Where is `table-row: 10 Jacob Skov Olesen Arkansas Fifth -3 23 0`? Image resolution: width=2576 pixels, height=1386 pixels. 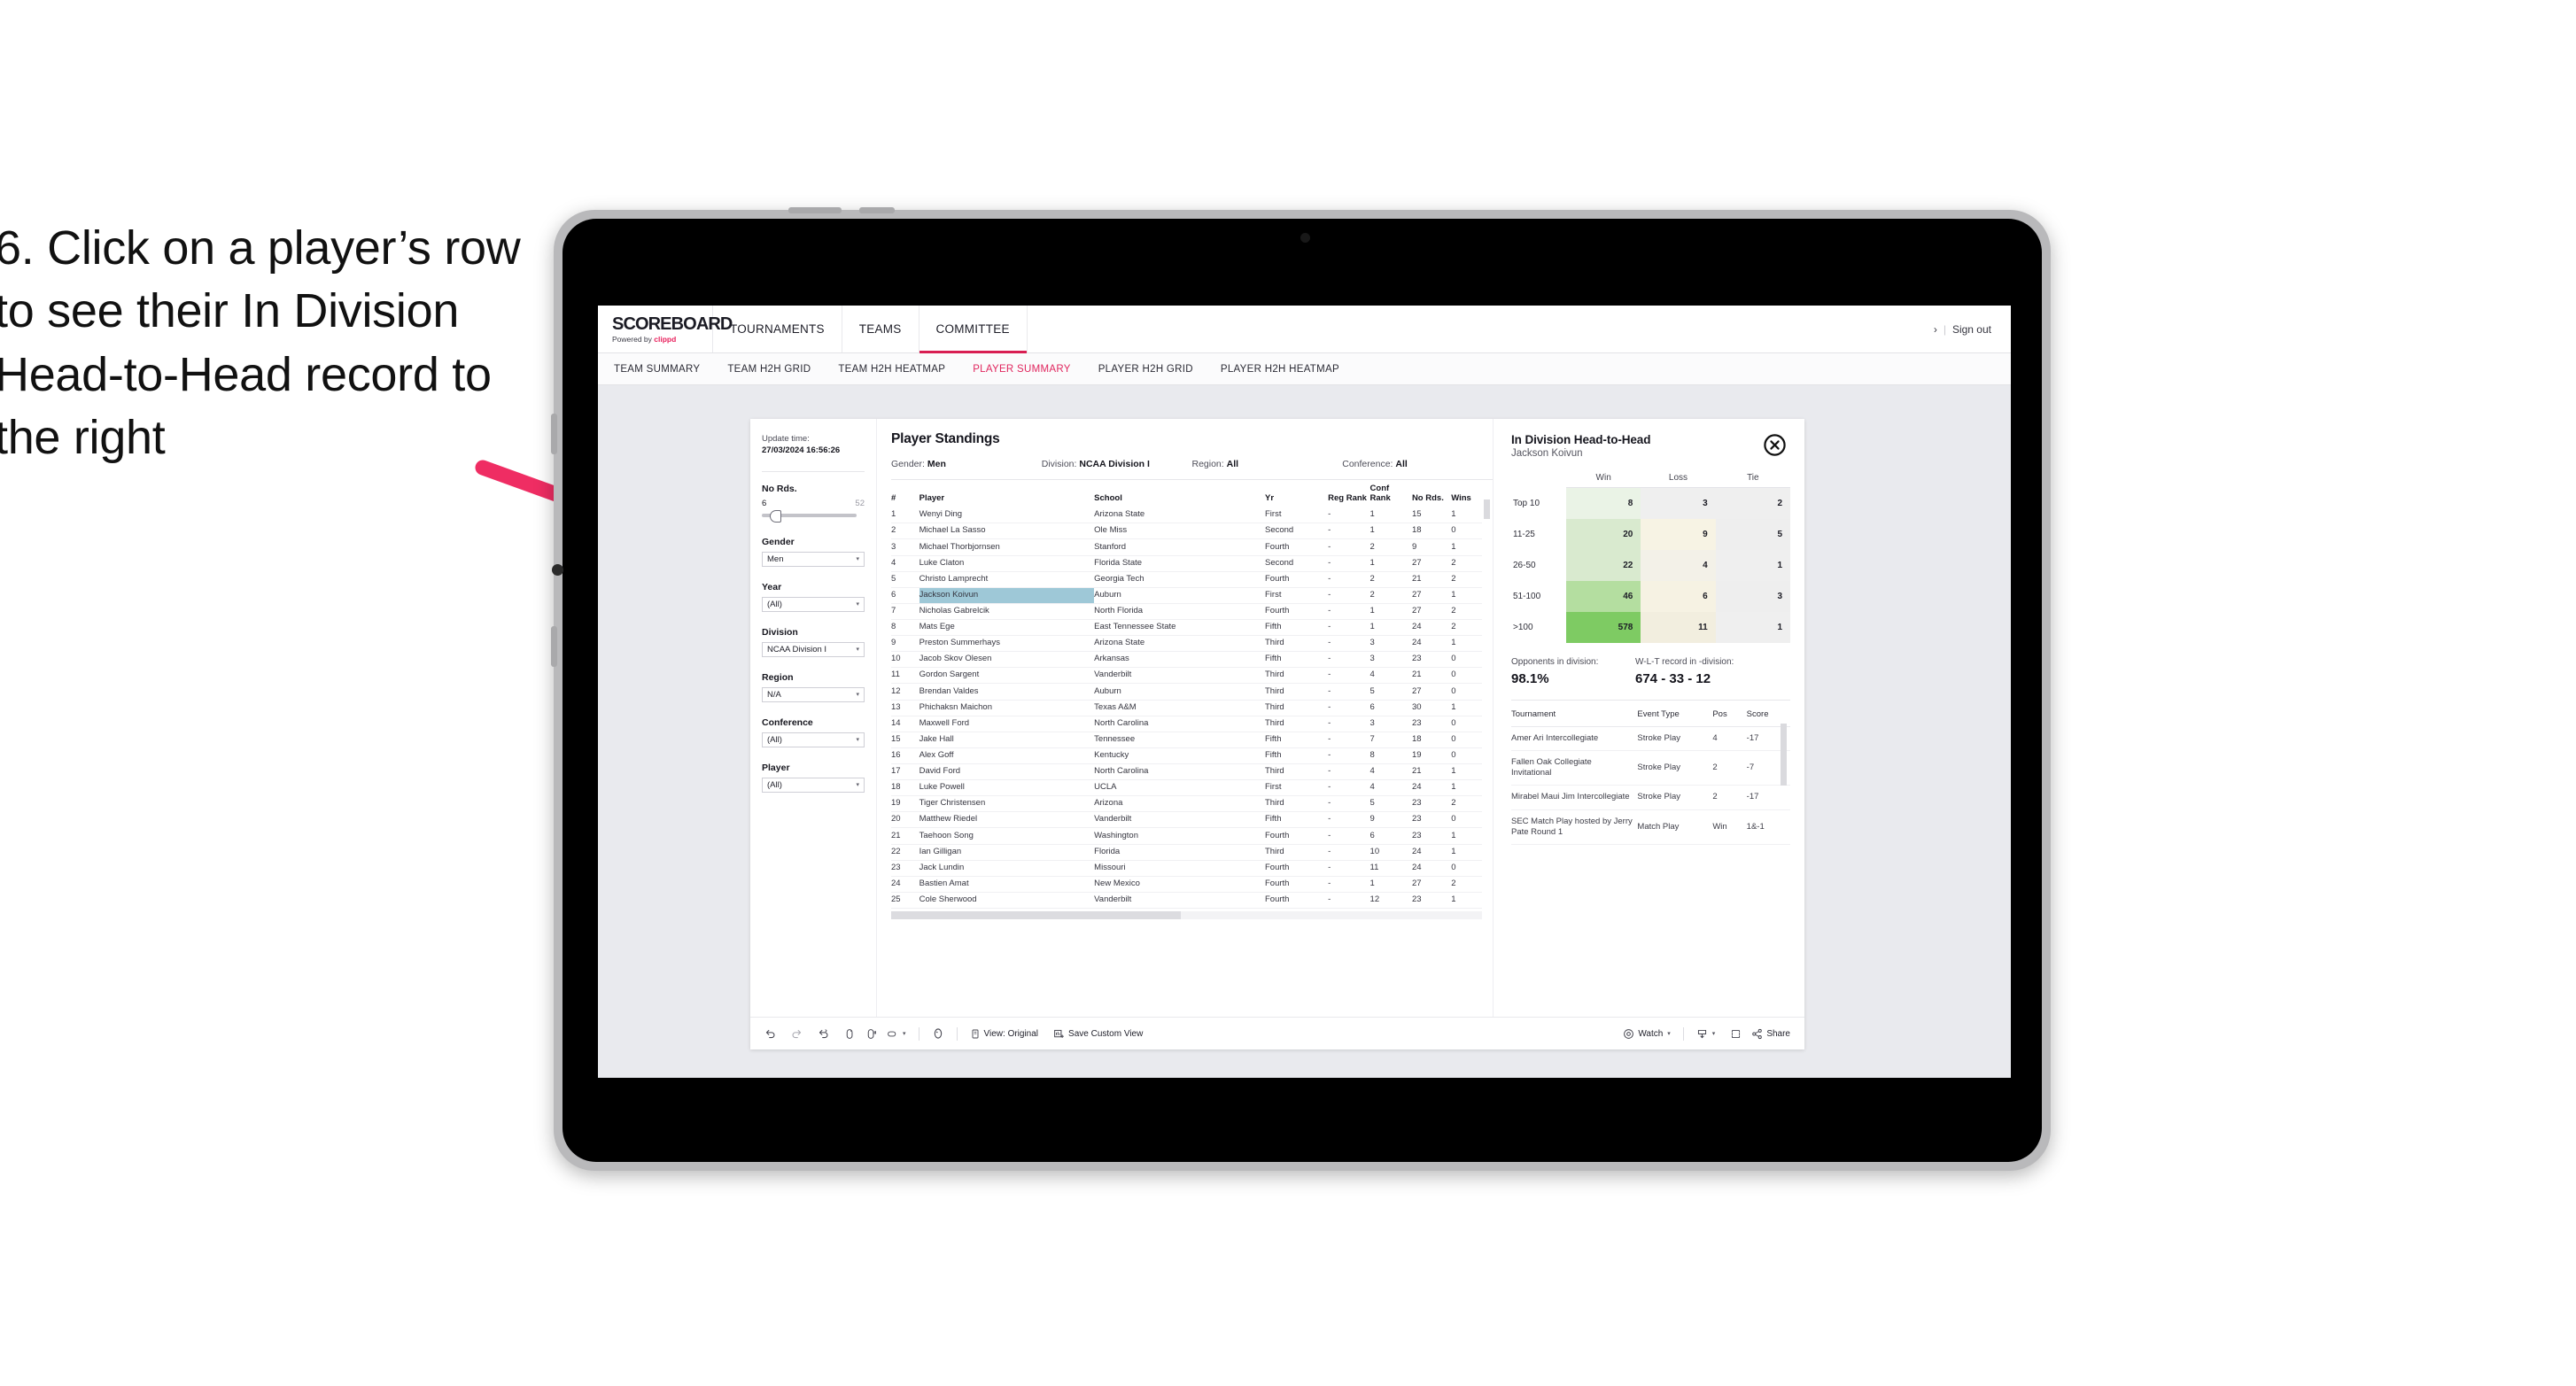 table-row: 10 Jacob Skov Olesen Arkansas Fifth -3 23 0 is located at coordinates (1186, 660).